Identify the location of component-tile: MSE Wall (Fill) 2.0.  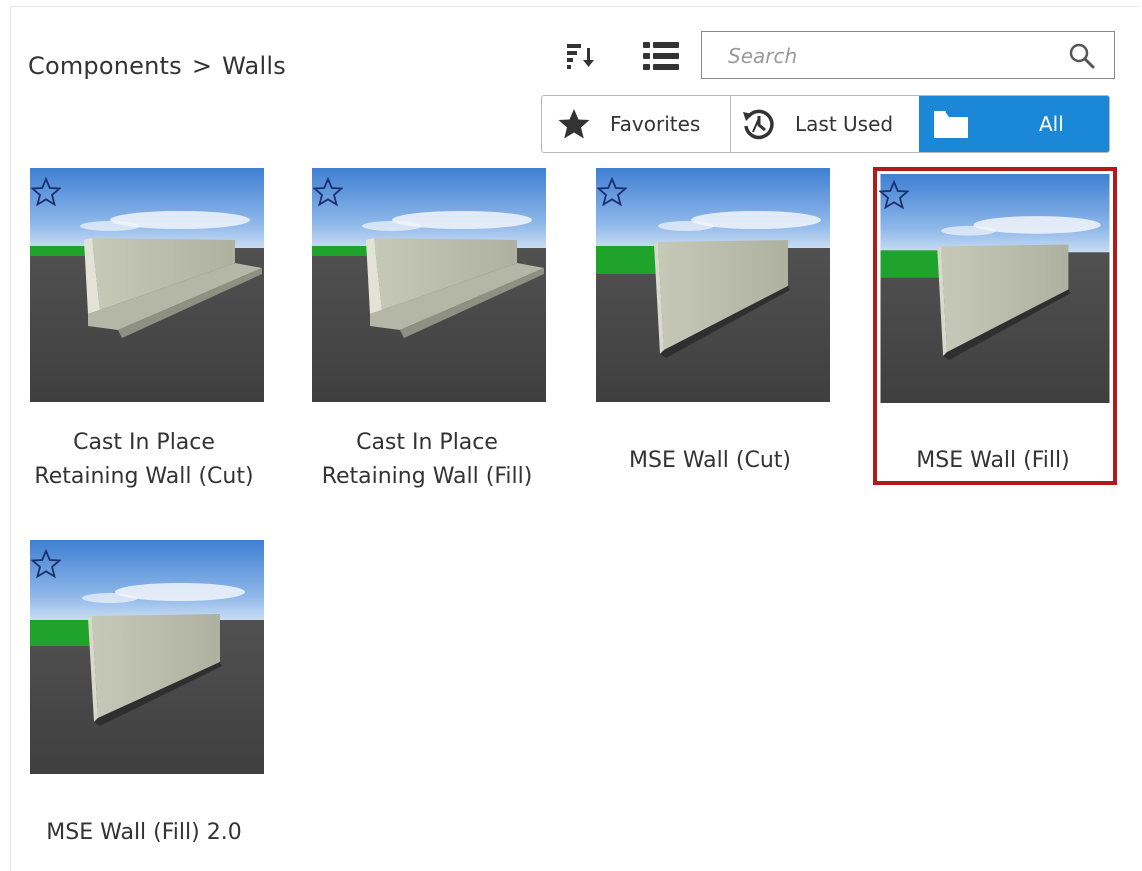
(144, 700).